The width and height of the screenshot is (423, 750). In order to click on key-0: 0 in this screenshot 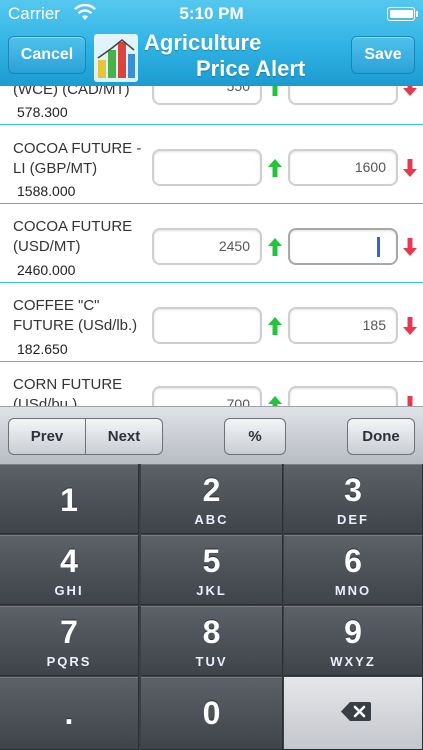, I will do `click(212, 713)`.